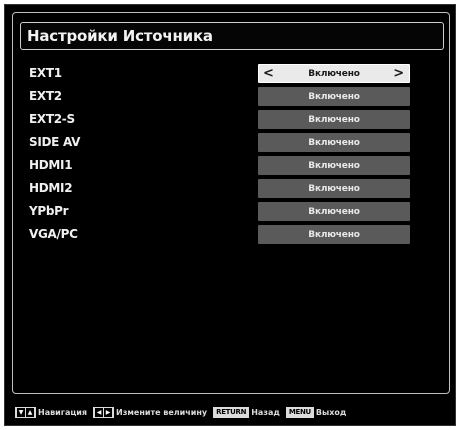  I want to click on source-row-hdmi2: HDMI2 Включено, so click(231, 189).